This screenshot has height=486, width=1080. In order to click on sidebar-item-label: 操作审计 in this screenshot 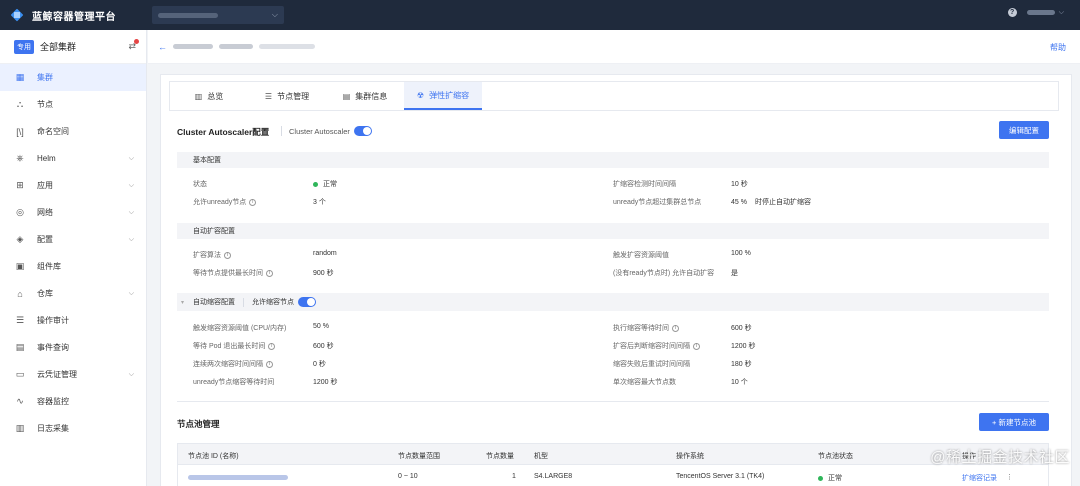, I will do `click(53, 320)`.